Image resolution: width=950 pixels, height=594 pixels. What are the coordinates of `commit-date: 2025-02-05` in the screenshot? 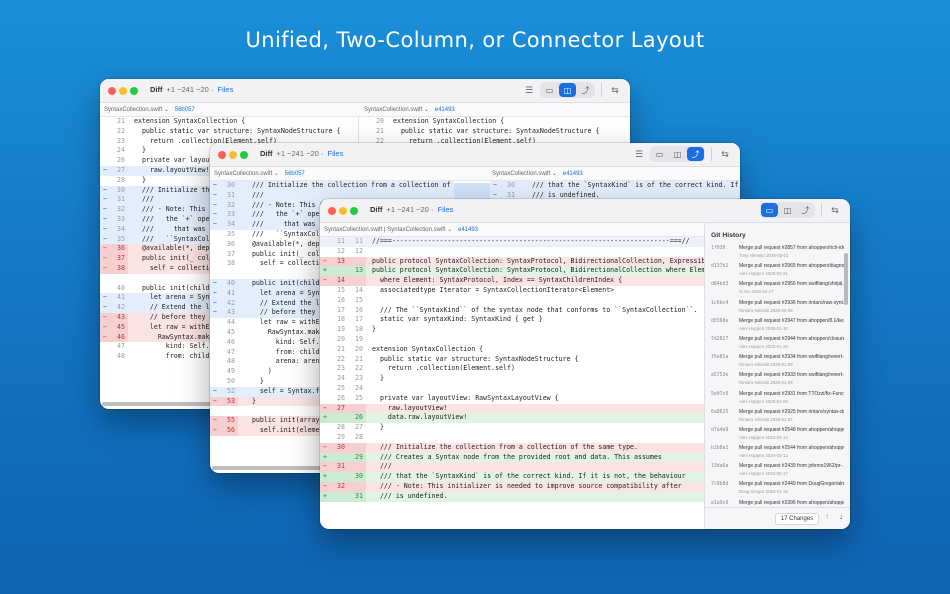 It's located at (781, 310).